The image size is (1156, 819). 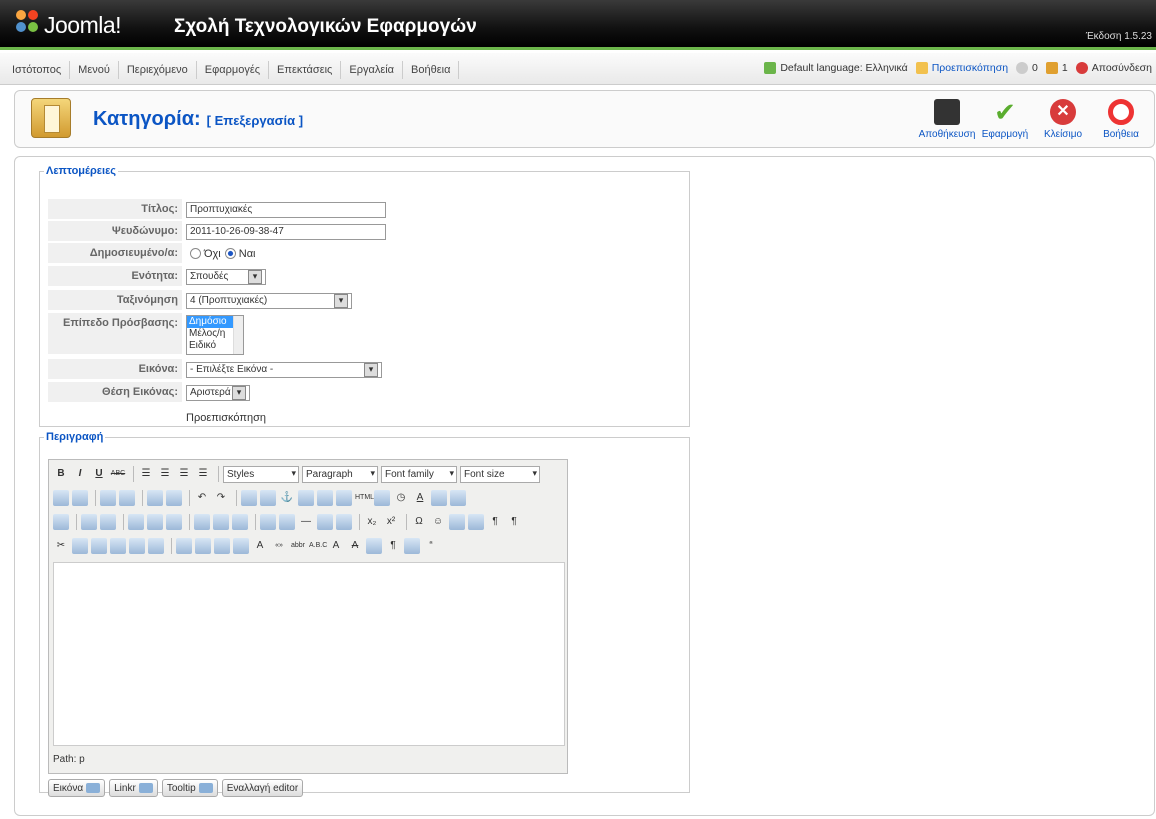 I want to click on horizontal-rule-icon: —, so click(x=306, y=522).